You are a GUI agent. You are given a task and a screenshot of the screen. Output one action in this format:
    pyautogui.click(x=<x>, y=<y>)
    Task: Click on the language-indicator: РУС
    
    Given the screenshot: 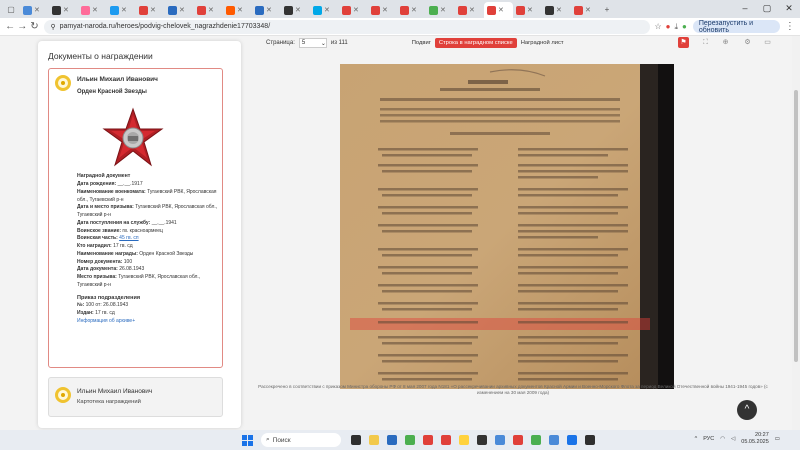 What is the action you would take?
    pyautogui.click(x=708, y=439)
    